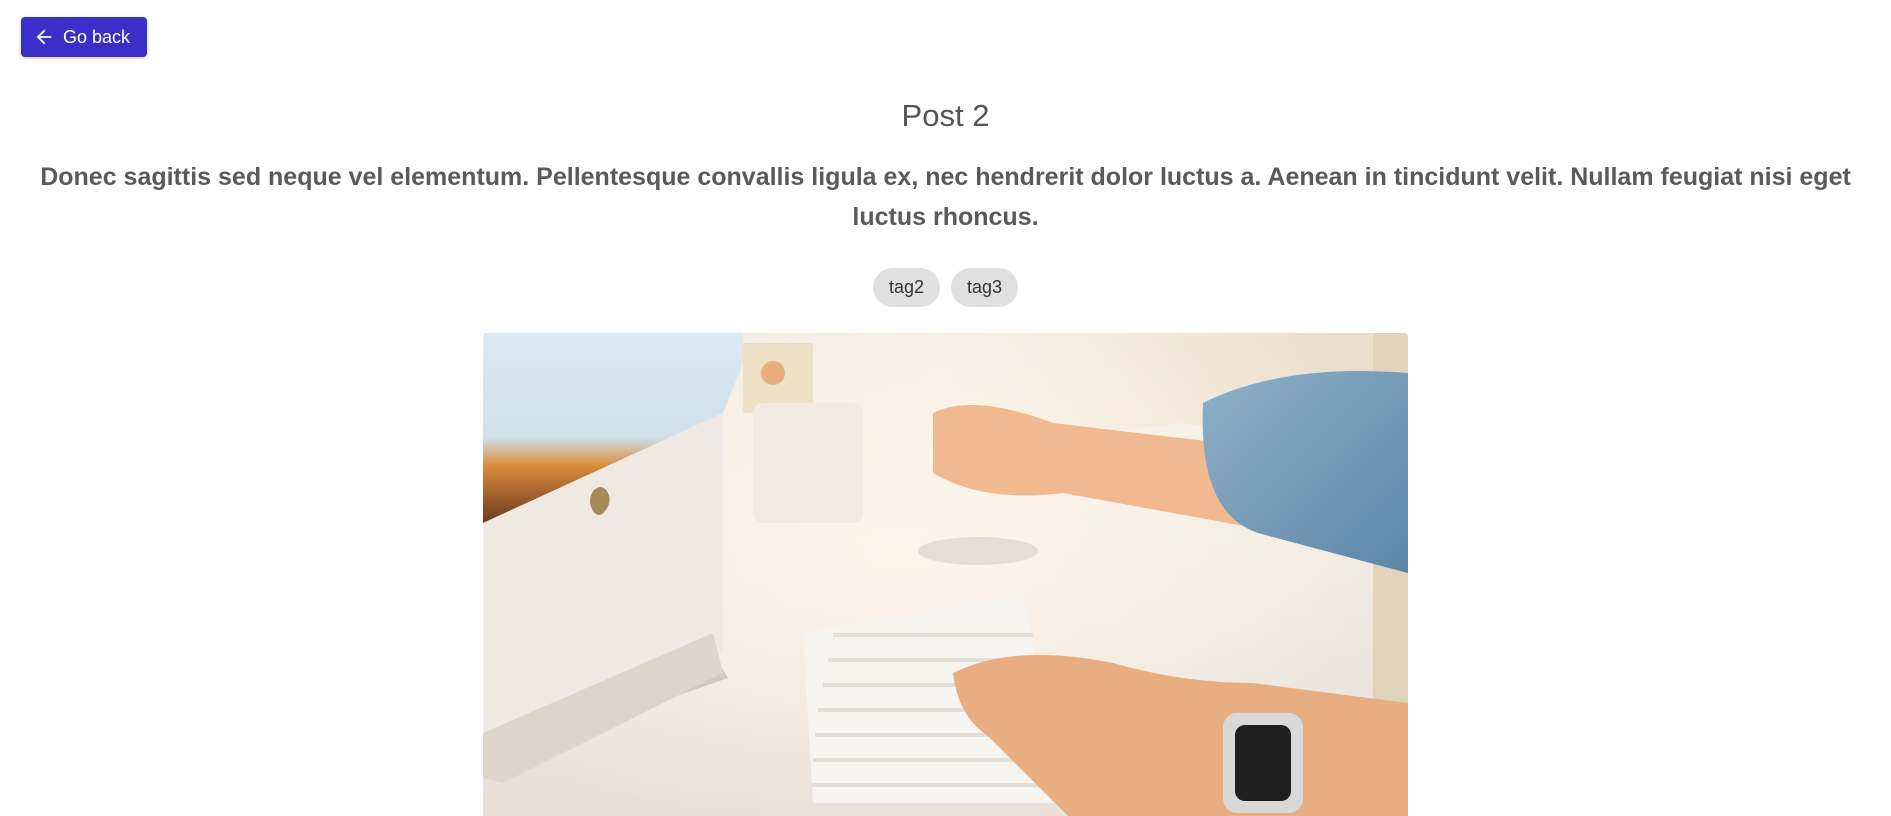 This screenshot has width=1891, height=816. What do you see at coordinates (985, 287) in the screenshot?
I see `tag-chip: tag3` at bounding box center [985, 287].